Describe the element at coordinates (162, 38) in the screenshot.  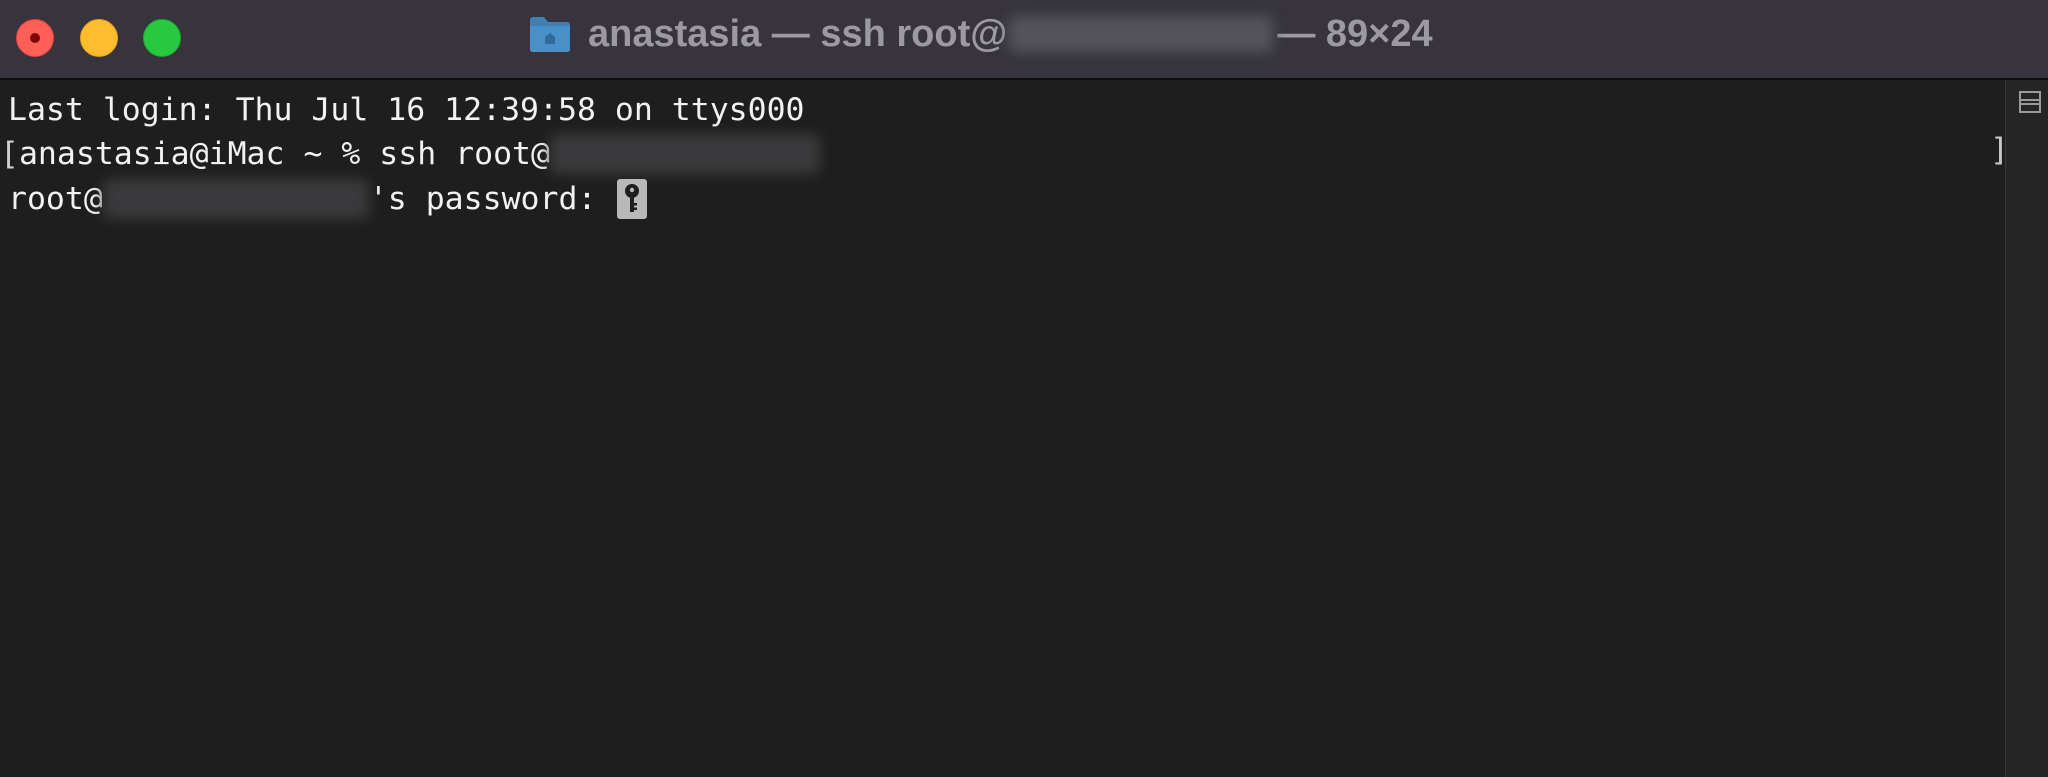
I see `zoom-button` at that location.